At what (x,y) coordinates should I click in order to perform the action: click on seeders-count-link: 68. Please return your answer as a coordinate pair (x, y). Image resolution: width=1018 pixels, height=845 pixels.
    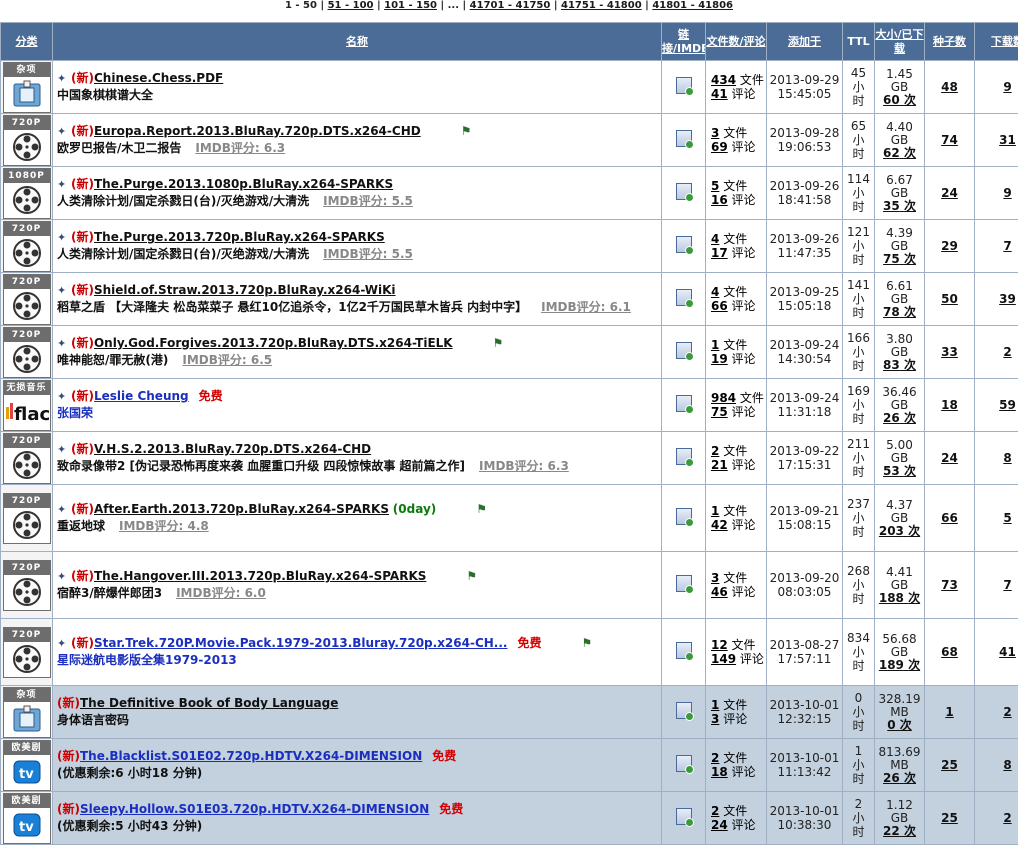
    Looking at the image, I should click on (950, 652).